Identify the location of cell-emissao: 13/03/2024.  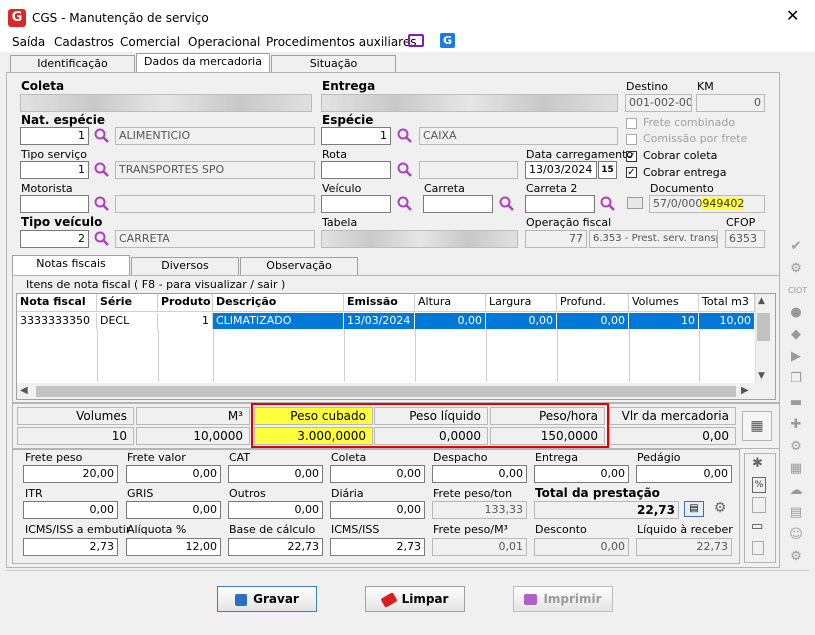
(379, 321).